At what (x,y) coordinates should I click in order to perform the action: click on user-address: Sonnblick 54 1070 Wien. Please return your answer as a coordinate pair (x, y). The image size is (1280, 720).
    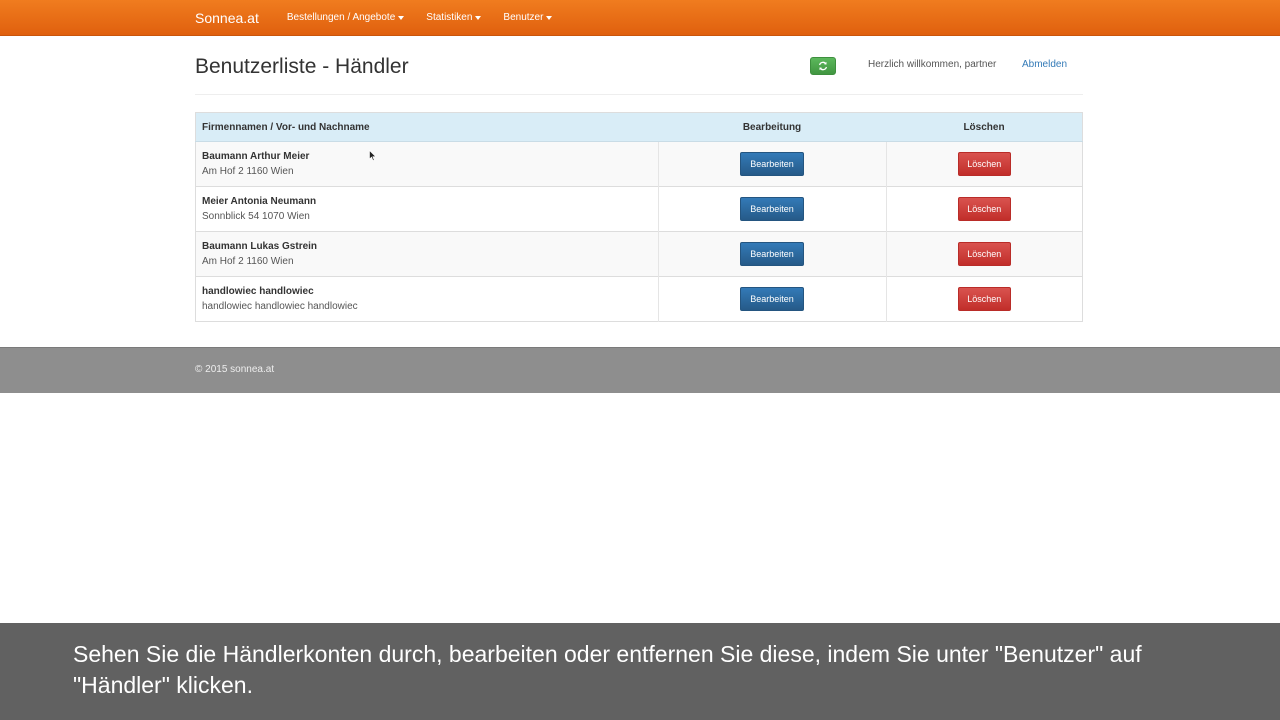
    Looking at the image, I should click on (256, 216).